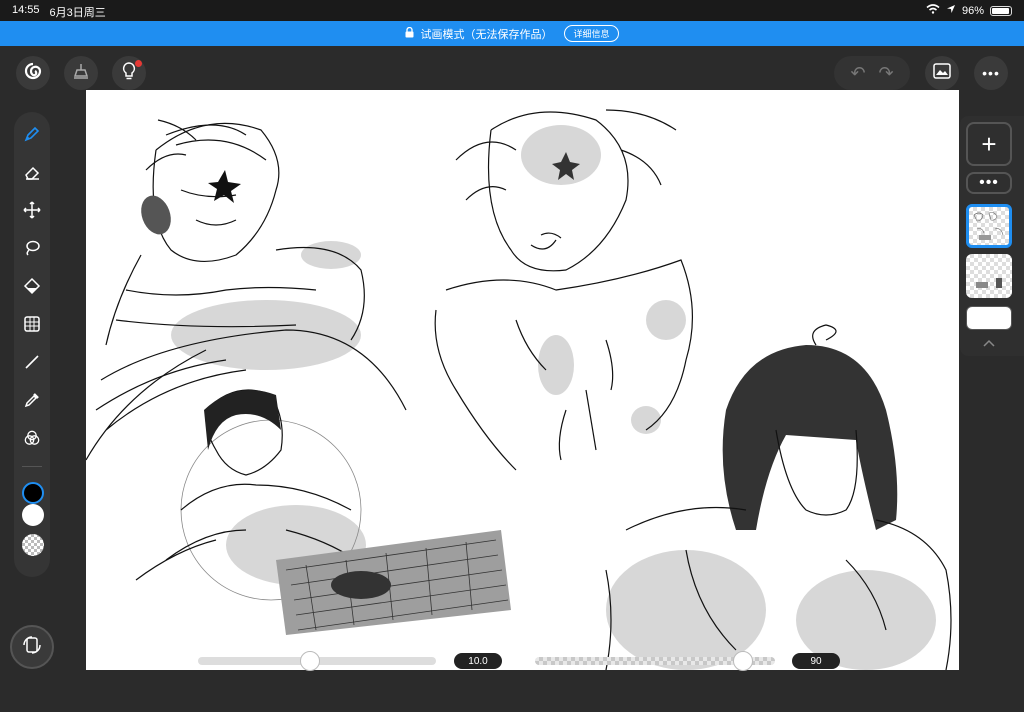 The height and width of the screenshot is (712, 1024). I want to click on layer-options-button: •••, so click(989, 183).